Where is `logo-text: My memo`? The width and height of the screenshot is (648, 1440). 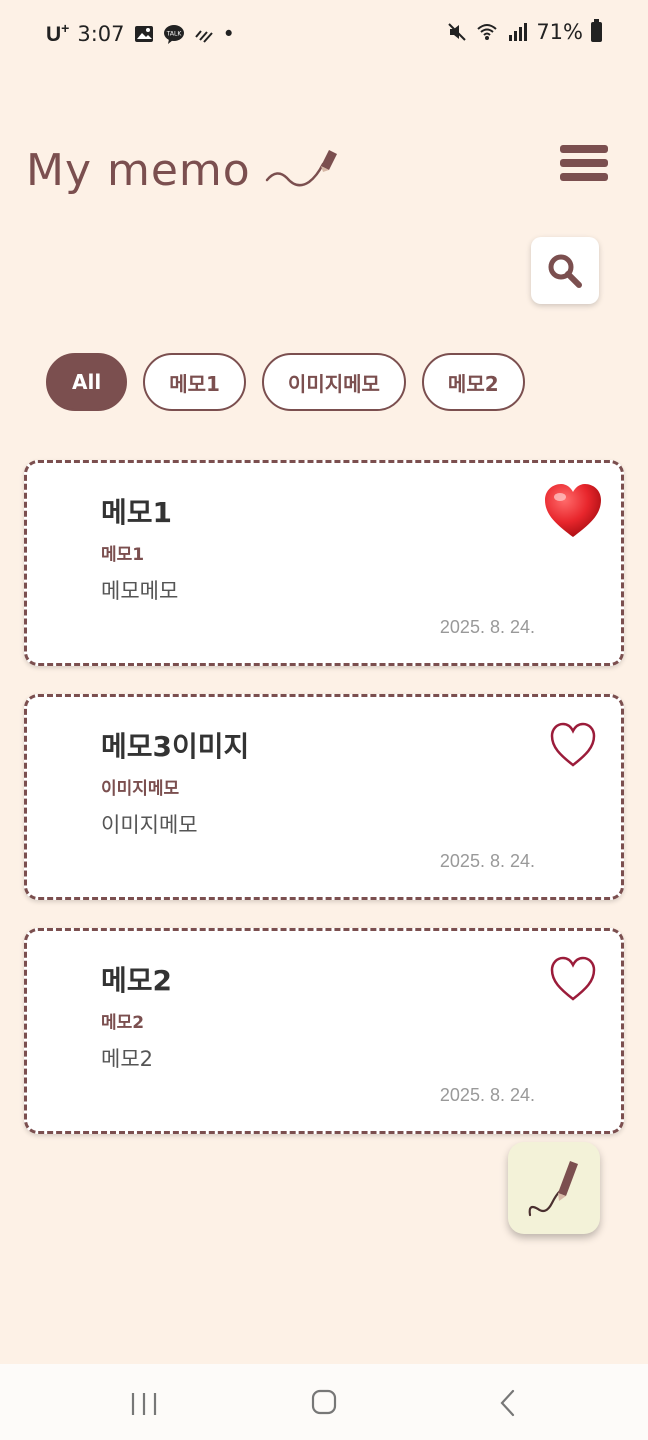 logo-text: My memo is located at coordinates (138, 170).